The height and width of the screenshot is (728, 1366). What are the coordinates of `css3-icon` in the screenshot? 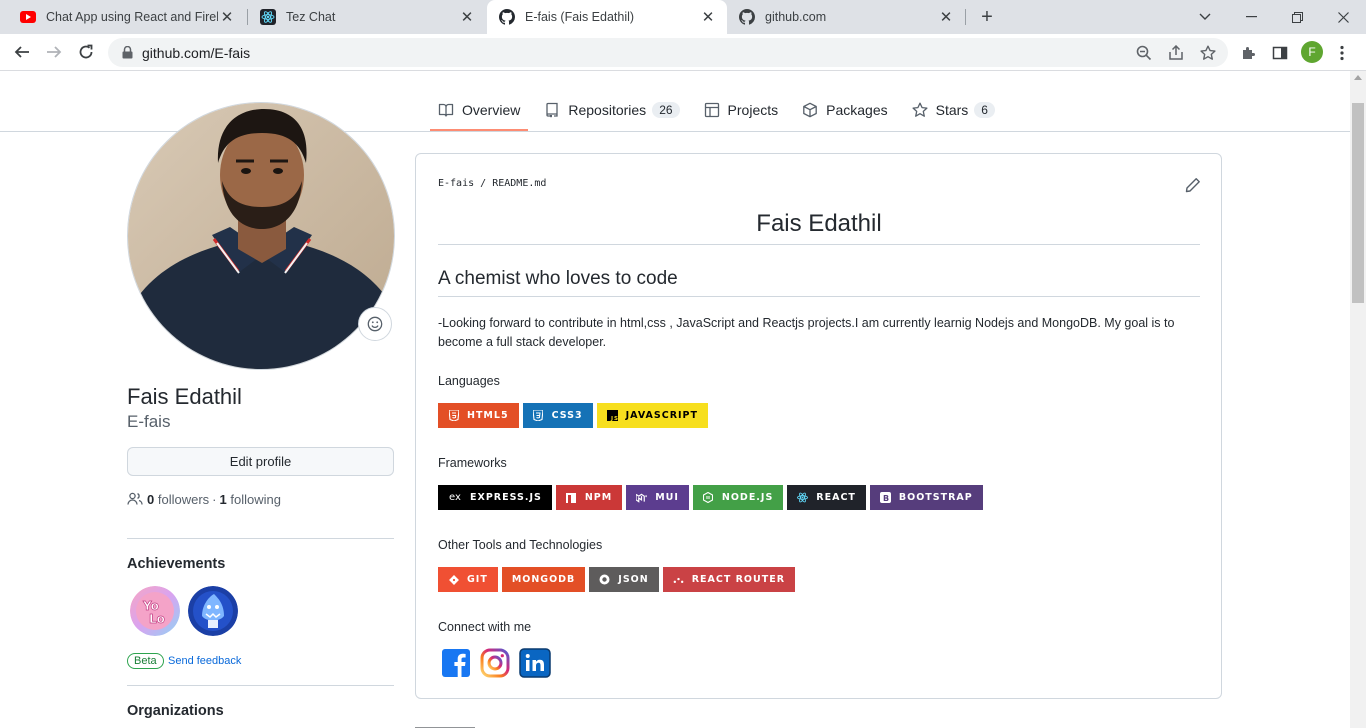 It's located at (538, 415).